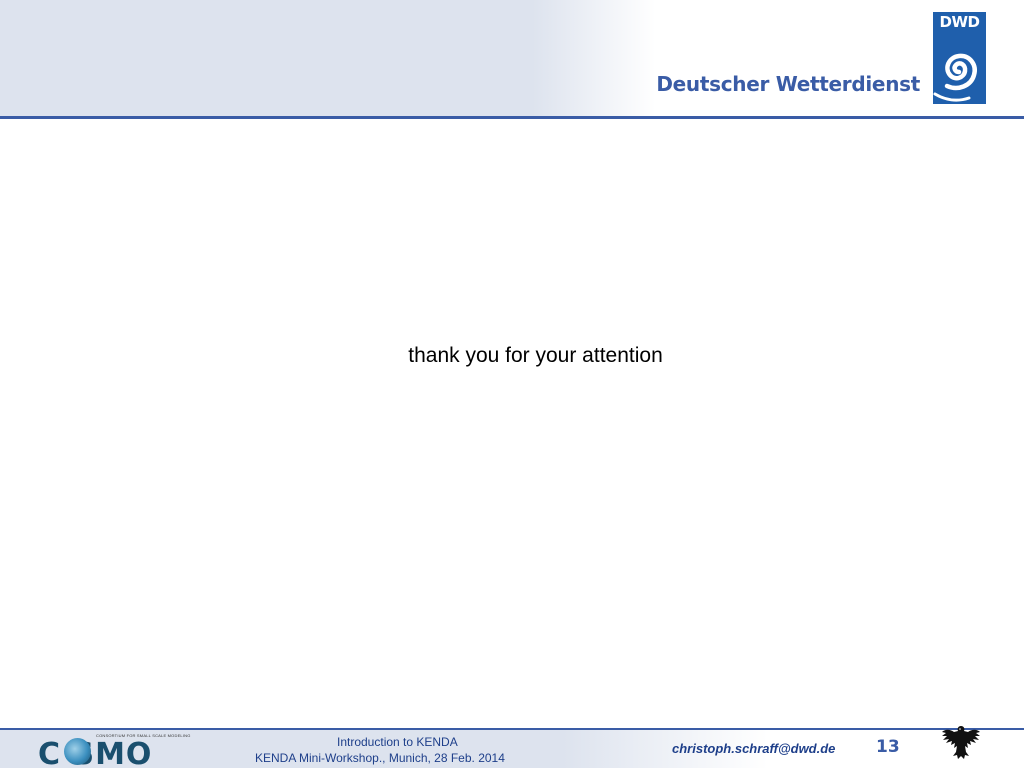 This screenshot has width=1024, height=772. Describe the element at coordinates (77, 751) in the screenshot. I see `globe-icon` at that location.